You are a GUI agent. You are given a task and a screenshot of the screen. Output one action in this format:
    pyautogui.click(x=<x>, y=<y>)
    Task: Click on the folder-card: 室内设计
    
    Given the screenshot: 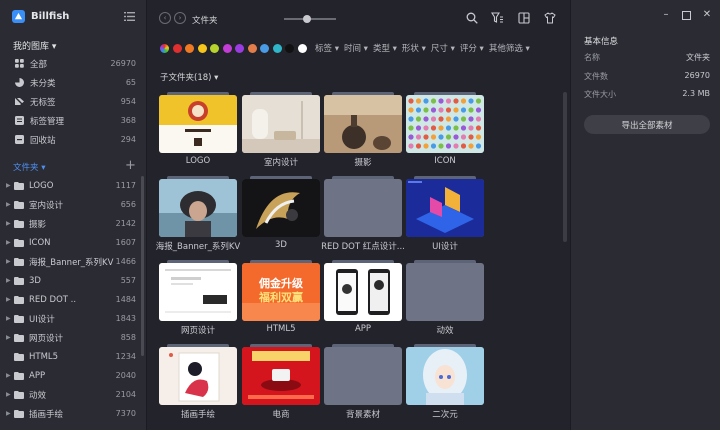 What is the action you would take?
    pyautogui.click(x=281, y=130)
    